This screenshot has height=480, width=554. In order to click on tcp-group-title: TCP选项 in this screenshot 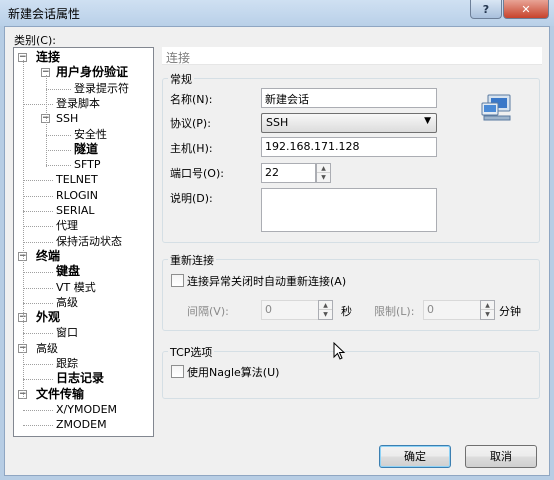, I will do `click(191, 352)`.